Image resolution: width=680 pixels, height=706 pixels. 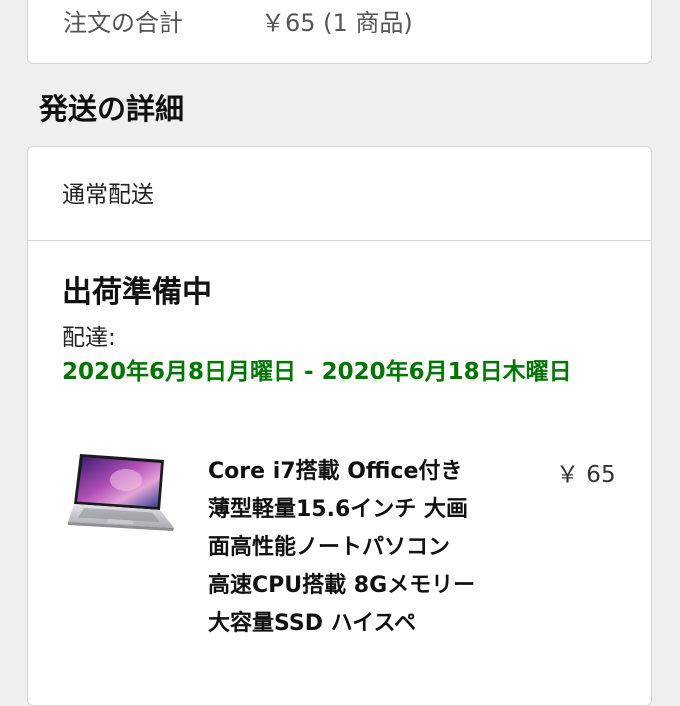 I want to click on laptop-image, so click(x=121, y=500).